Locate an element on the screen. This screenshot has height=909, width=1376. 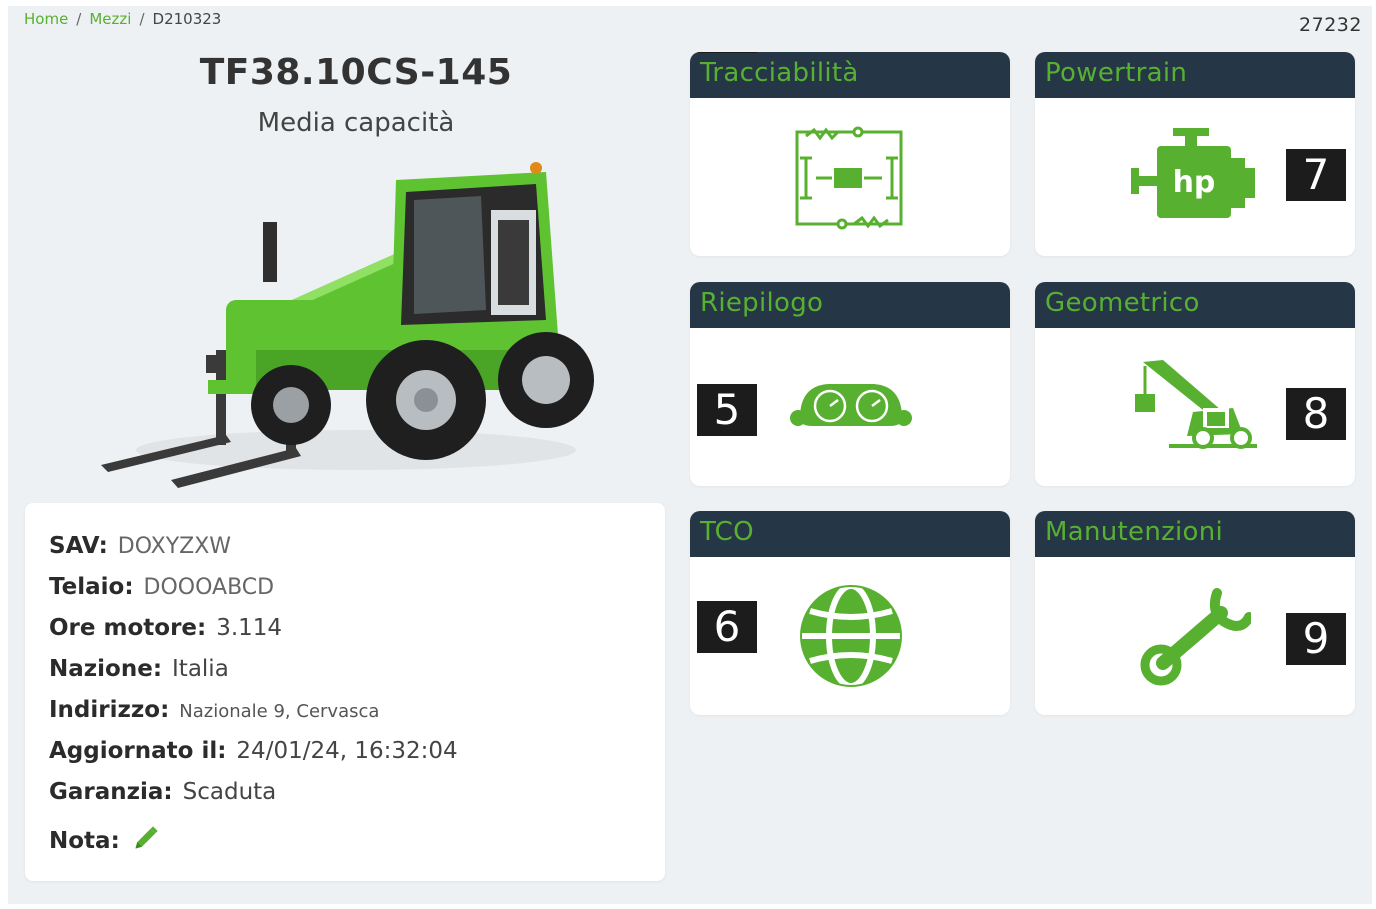
tile-title: TCO is located at coordinates (850, 534).